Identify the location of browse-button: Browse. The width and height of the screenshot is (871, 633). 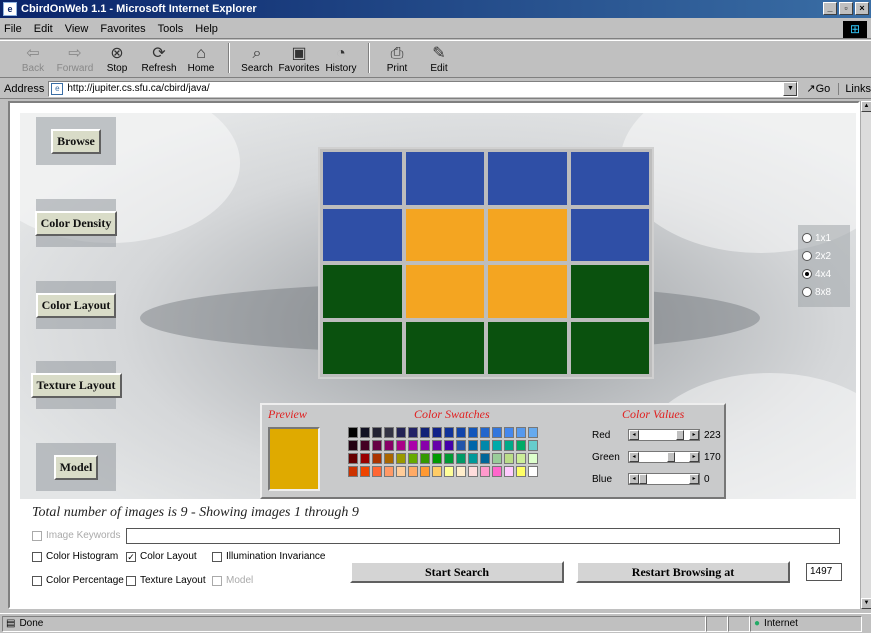
(76, 141).